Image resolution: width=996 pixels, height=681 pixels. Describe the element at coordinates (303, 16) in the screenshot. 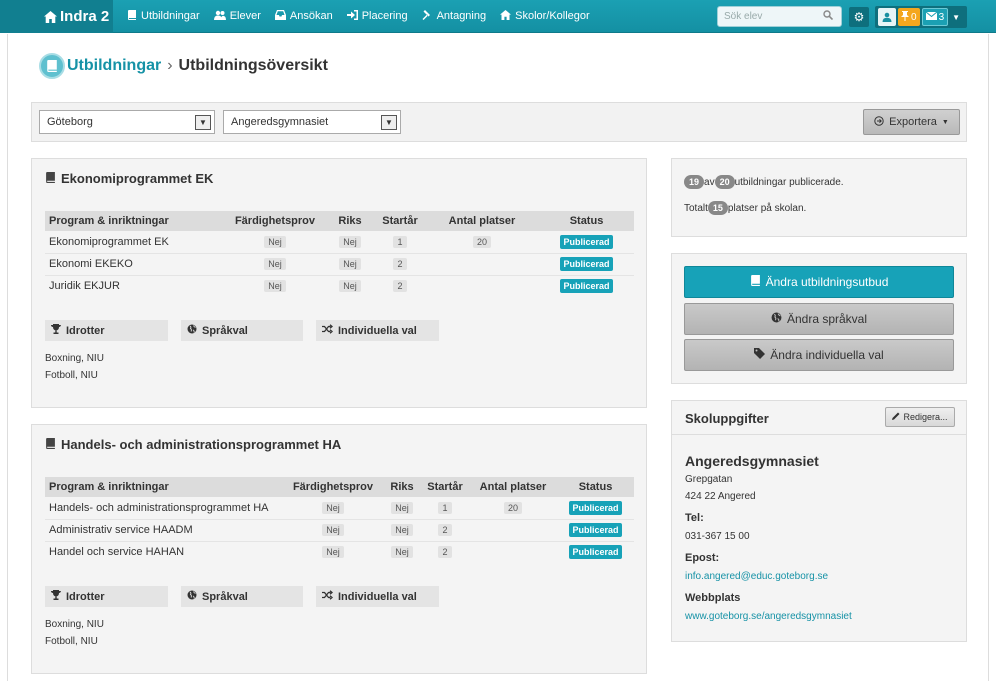

I see `nav-item-ansokan: Ansökan` at that location.